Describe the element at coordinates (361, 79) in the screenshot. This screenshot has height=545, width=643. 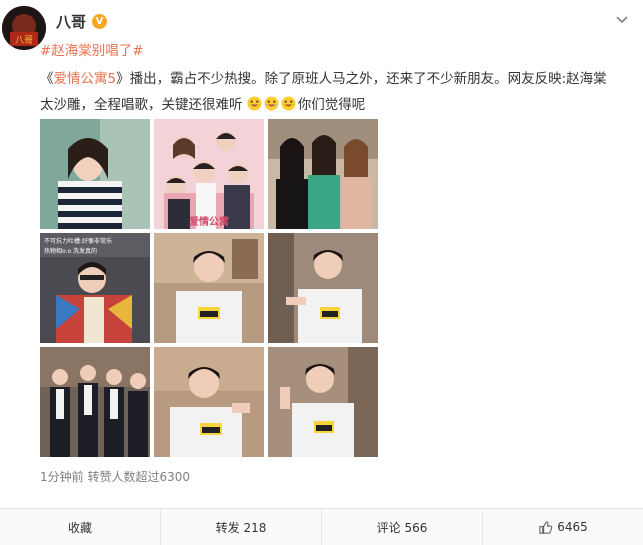
I see `text-after-link: 》播出，霸占不少热搜。除了原班人马之外，还来了不少新朋友。网友反映:赵海棠` at that location.